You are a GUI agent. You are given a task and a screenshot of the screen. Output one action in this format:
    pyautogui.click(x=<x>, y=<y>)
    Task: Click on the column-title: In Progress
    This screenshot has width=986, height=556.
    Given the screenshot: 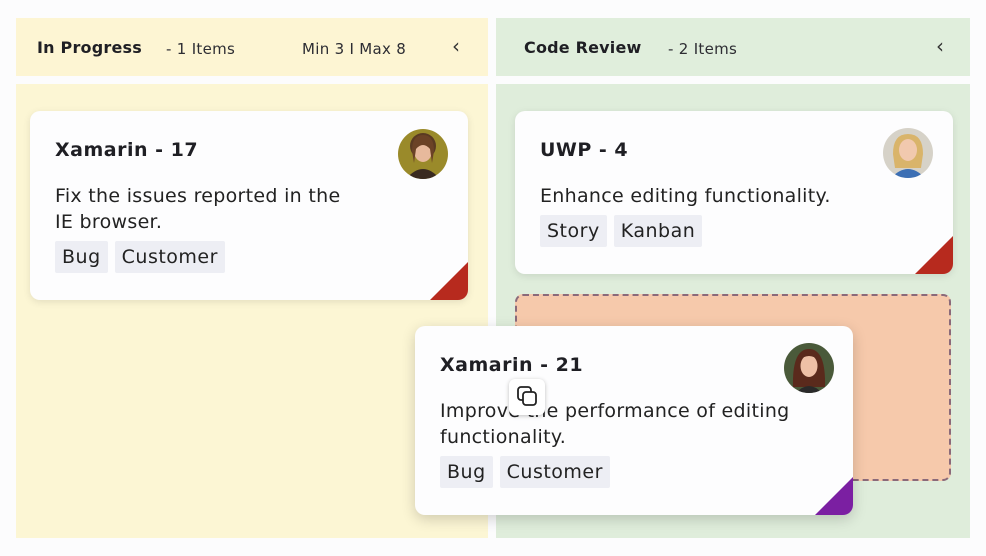 What is the action you would take?
    pyautogui.click(x=89, y=47)
    